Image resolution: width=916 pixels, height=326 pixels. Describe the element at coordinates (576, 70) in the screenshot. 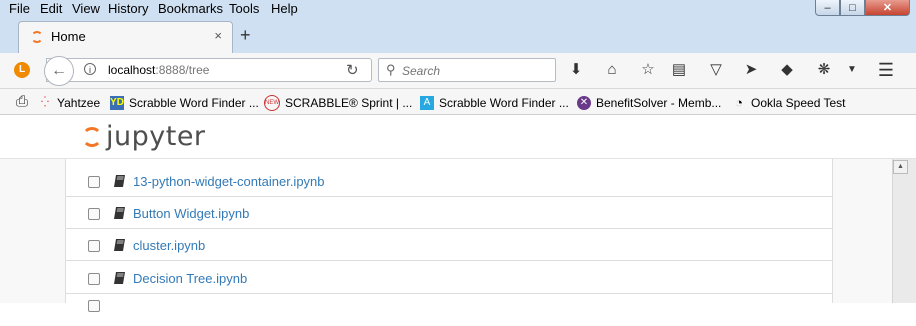

I see `download-icon: ⬇` at that location.